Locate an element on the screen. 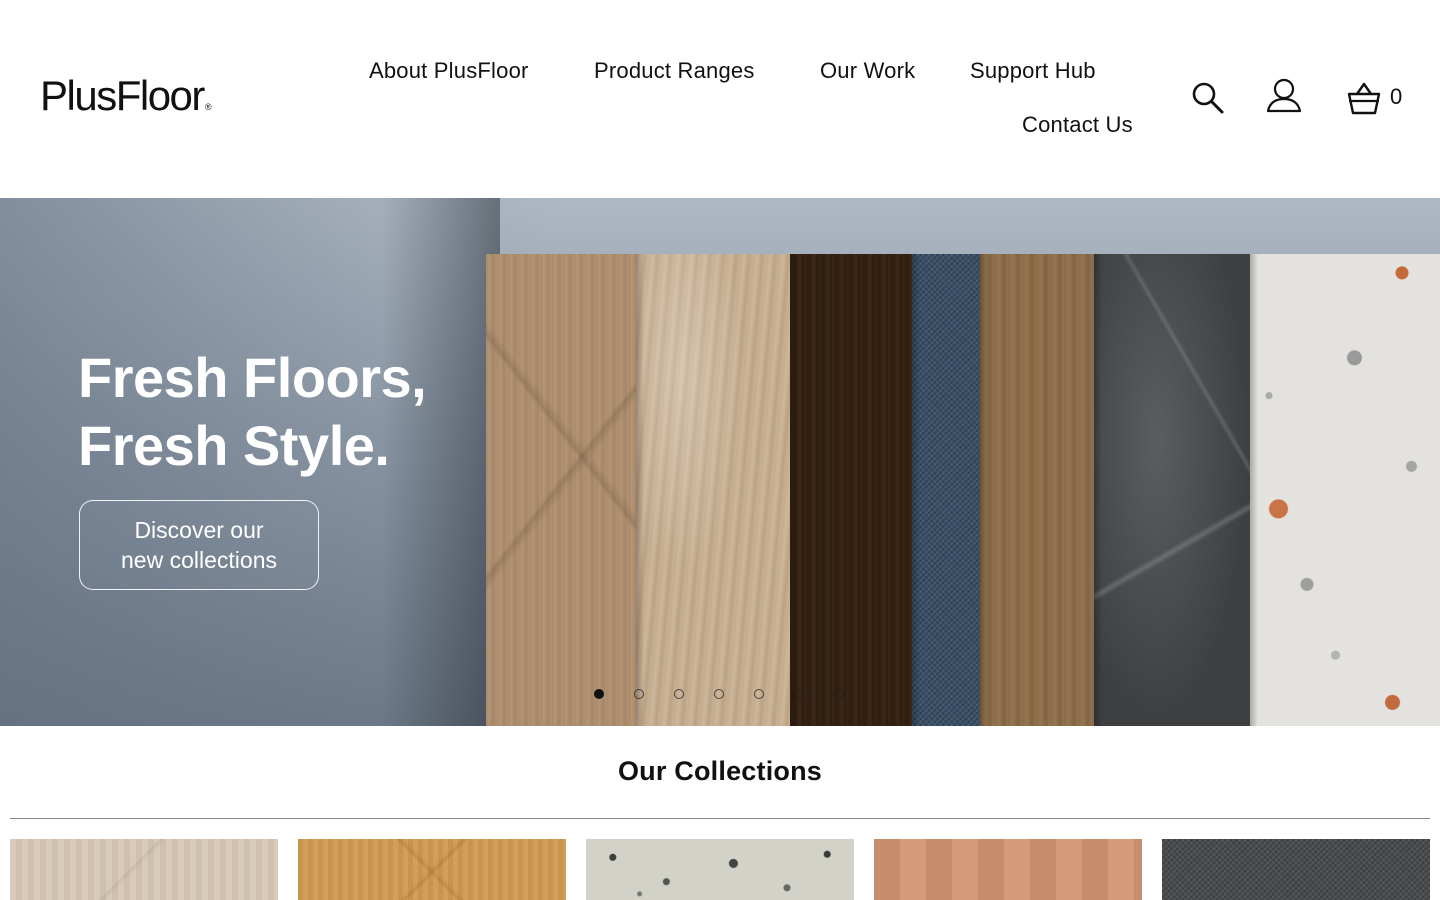 This screenshot has height=900, width=1440. sample-oak-herringbone is located at coordinates (561, 490).